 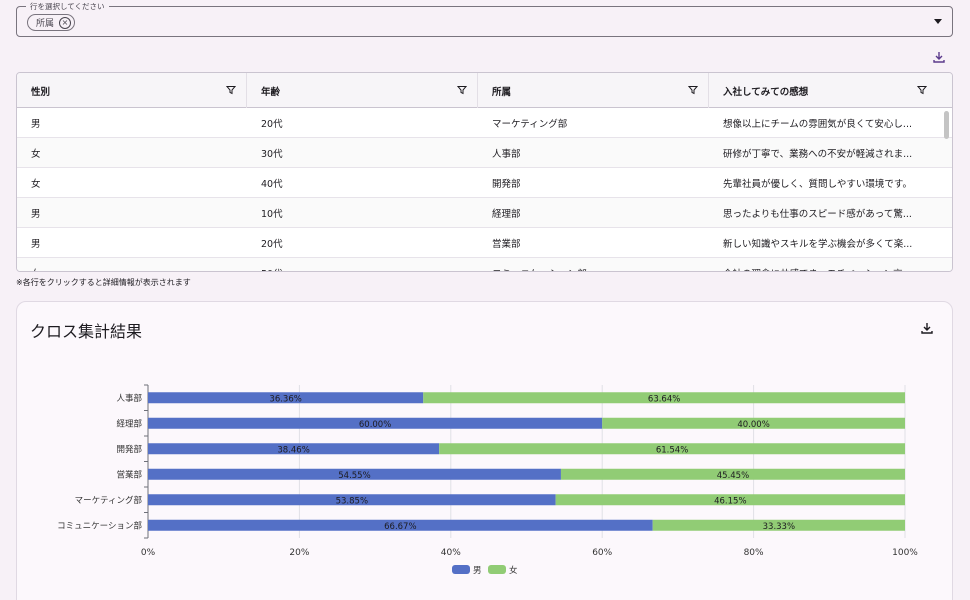 What do you see at coordinates (593, 264) in the screenshot?
I see `table-cell: コミュニケーション部` at bounding box center [593, 264].